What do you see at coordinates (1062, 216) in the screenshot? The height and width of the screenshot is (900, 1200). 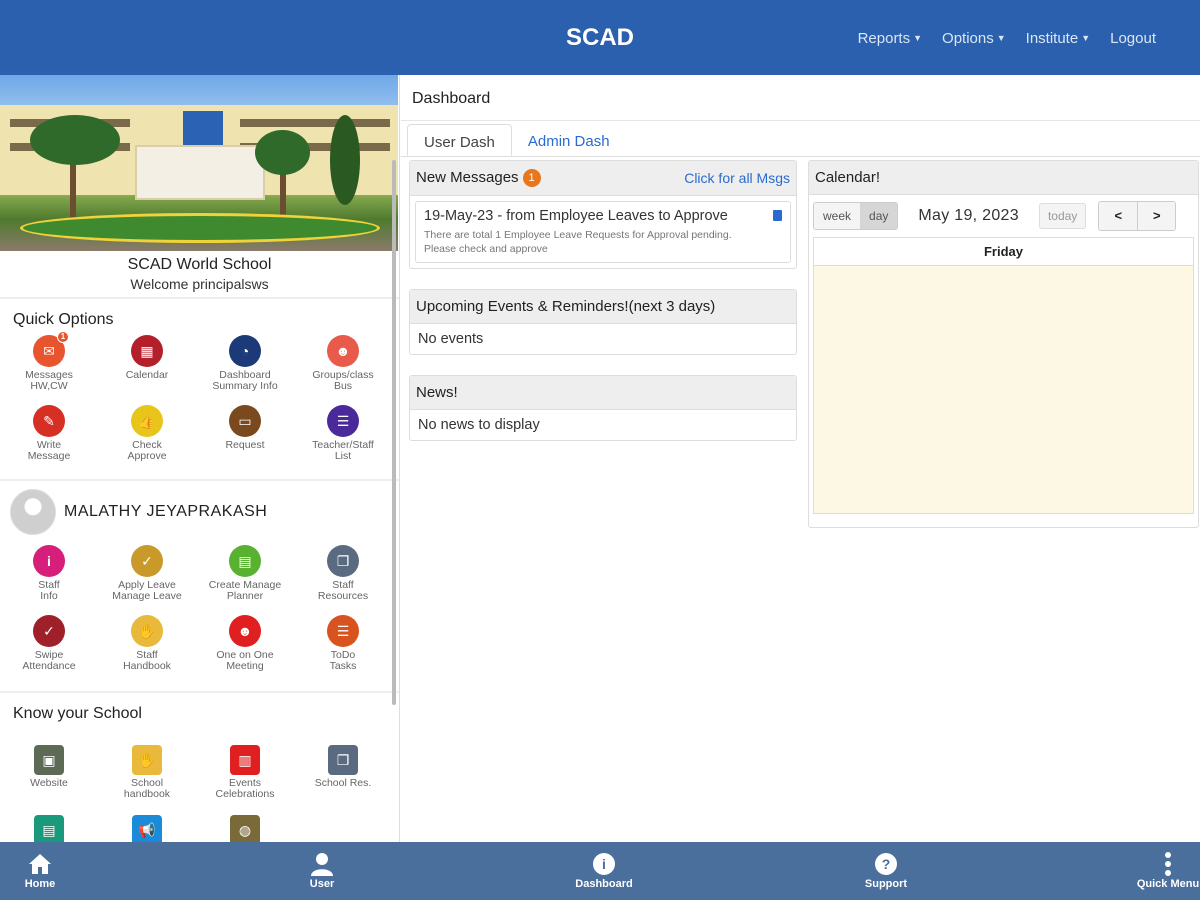 I see `today-button: today` at bounding box center [1062, 216].